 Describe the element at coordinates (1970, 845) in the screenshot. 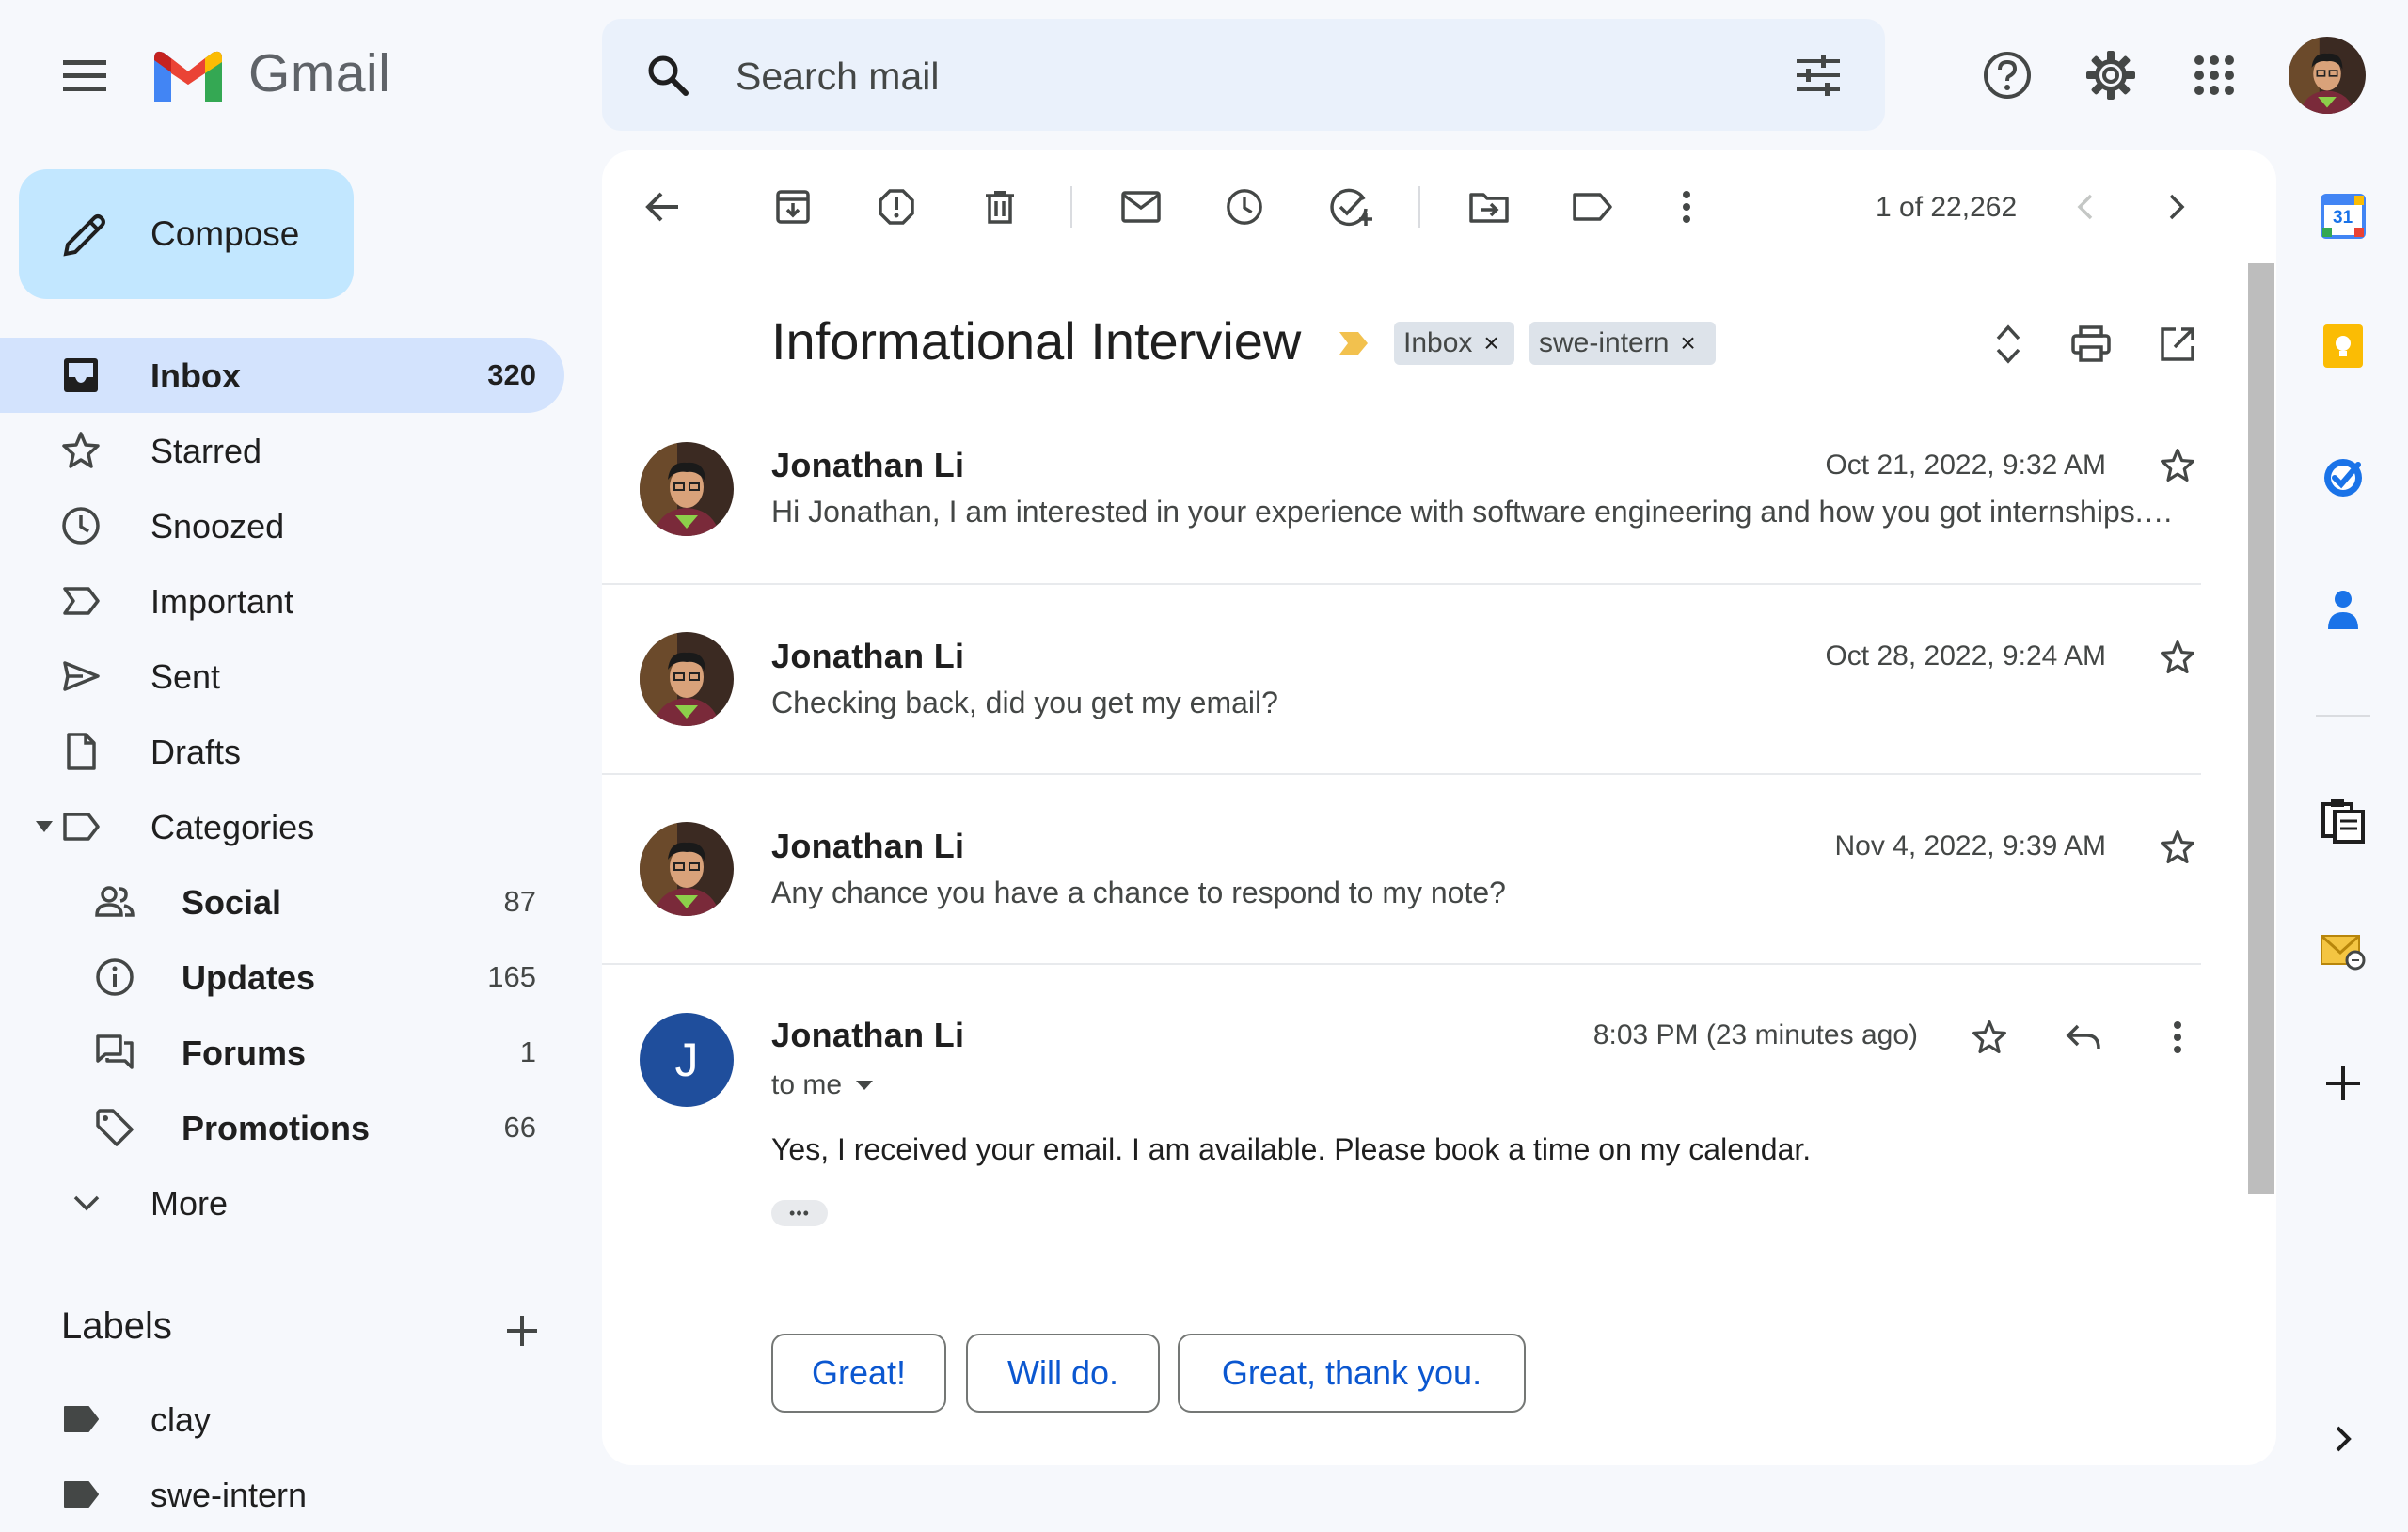

I see `message-date: Nov 4, 2022, 9:39 AM` at that location.